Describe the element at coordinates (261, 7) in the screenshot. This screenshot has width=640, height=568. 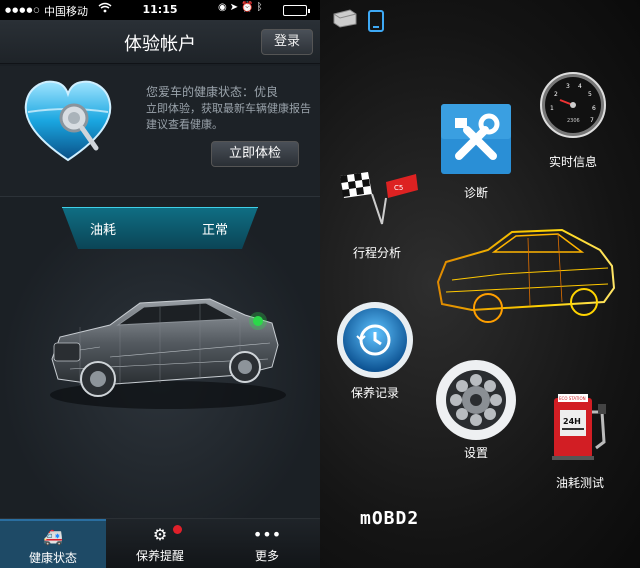
I see `bluetooth-icon: ᛒ` at that location.